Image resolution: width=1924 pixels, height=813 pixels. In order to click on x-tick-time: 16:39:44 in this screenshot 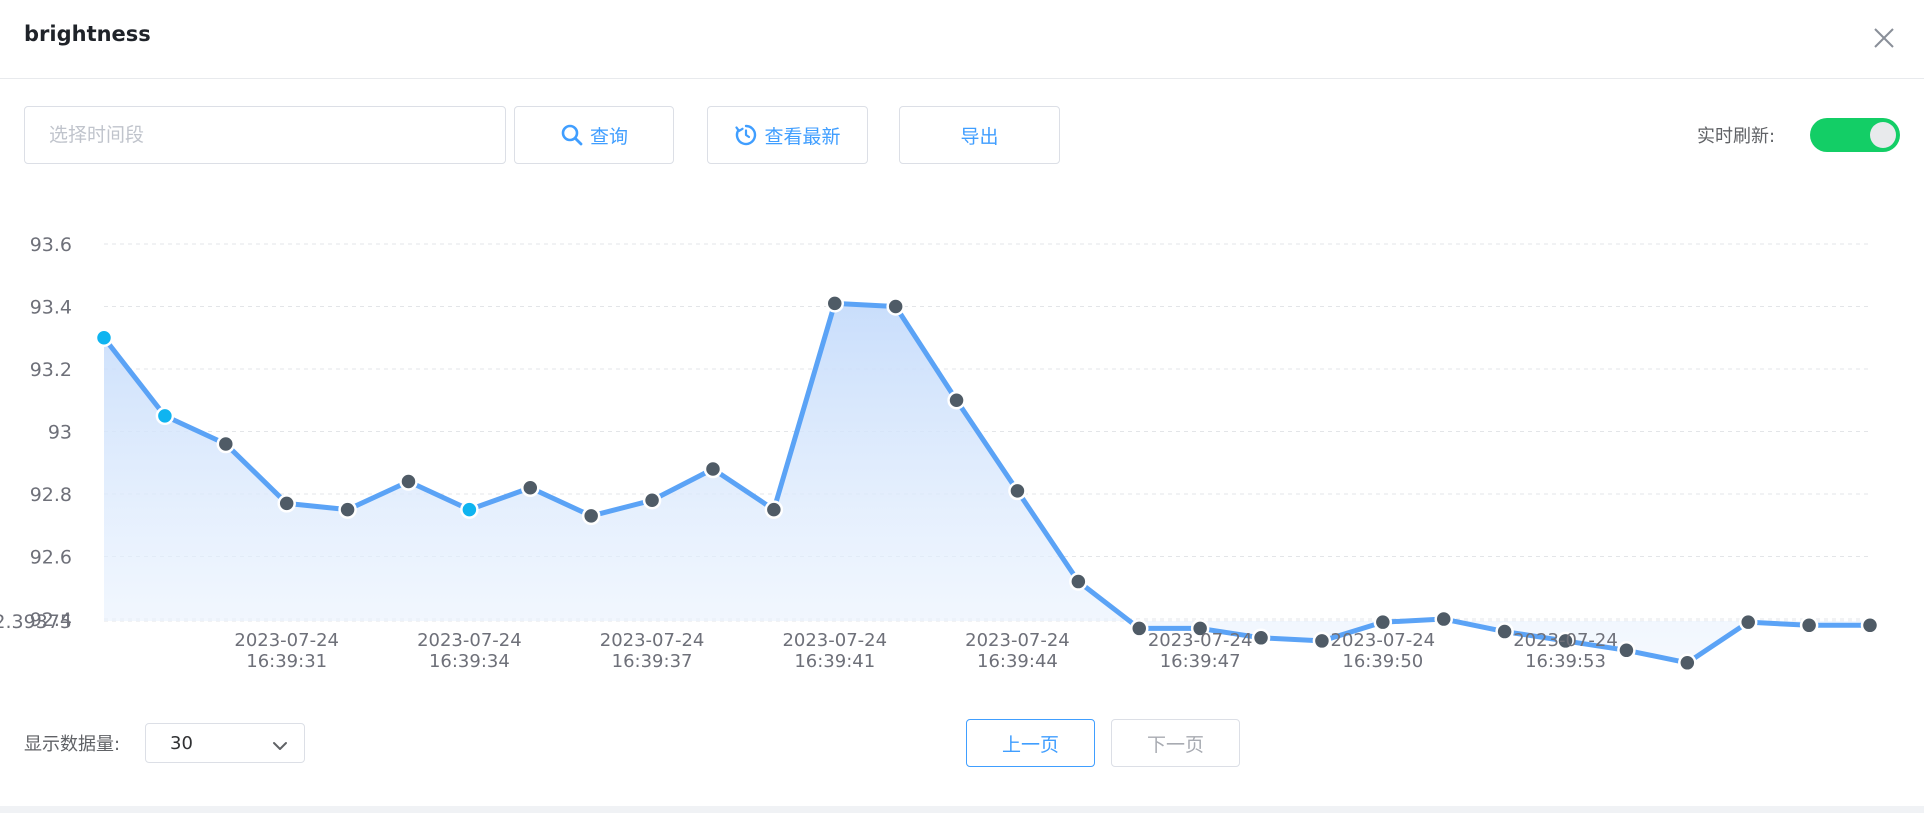, I will do `click(1017, 661)`.